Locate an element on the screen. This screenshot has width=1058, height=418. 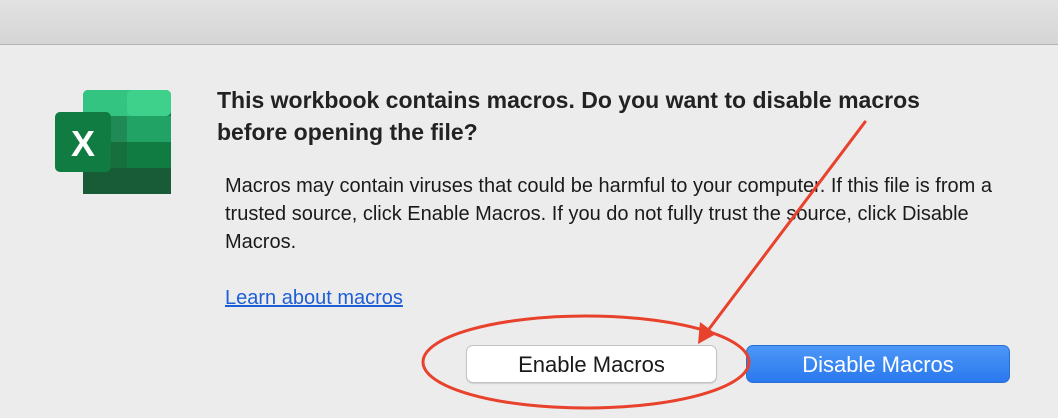
title-bar is located at coordinates (529, 22).